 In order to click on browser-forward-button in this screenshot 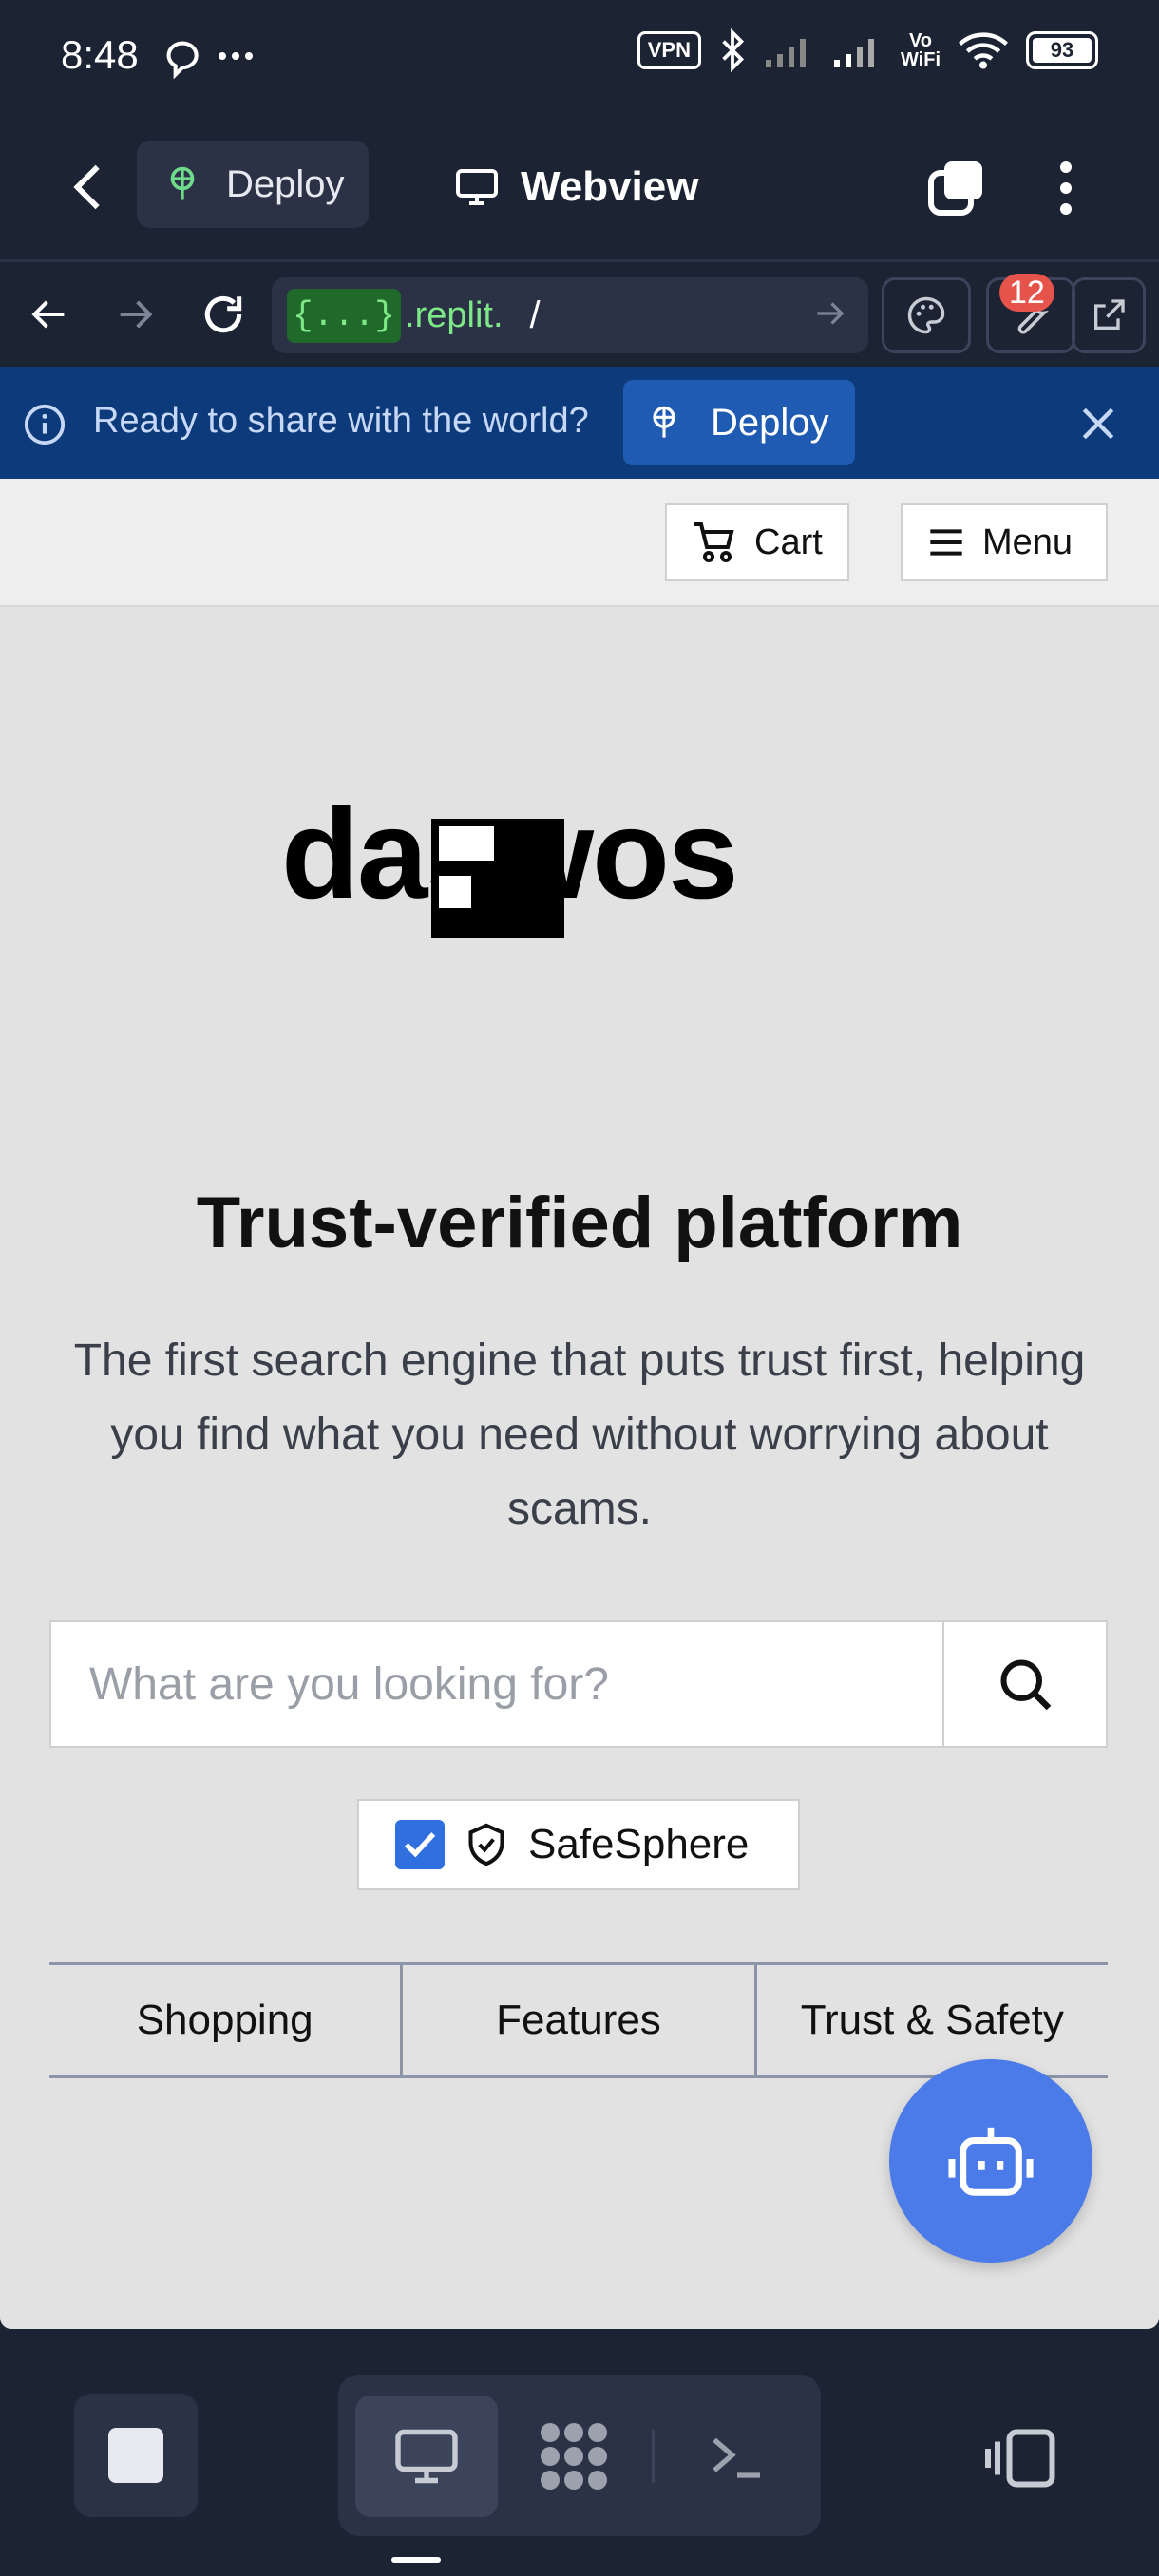, I will do `click(136, 314)`.